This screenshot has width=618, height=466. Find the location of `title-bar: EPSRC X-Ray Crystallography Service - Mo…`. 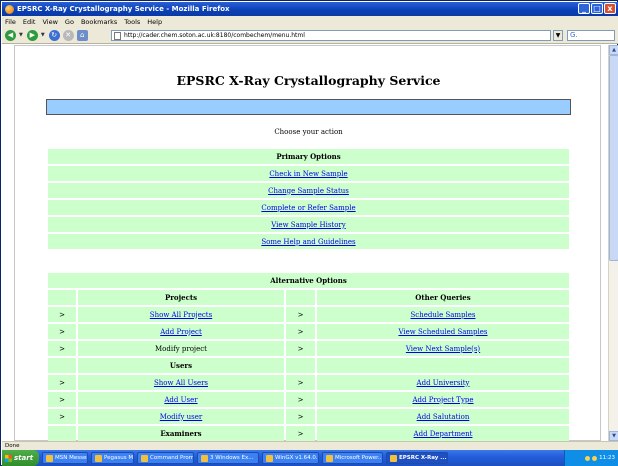

title-bar: EPSRC X-Ray Crystallography Service - Mo… is located at coordinates (310, 9).